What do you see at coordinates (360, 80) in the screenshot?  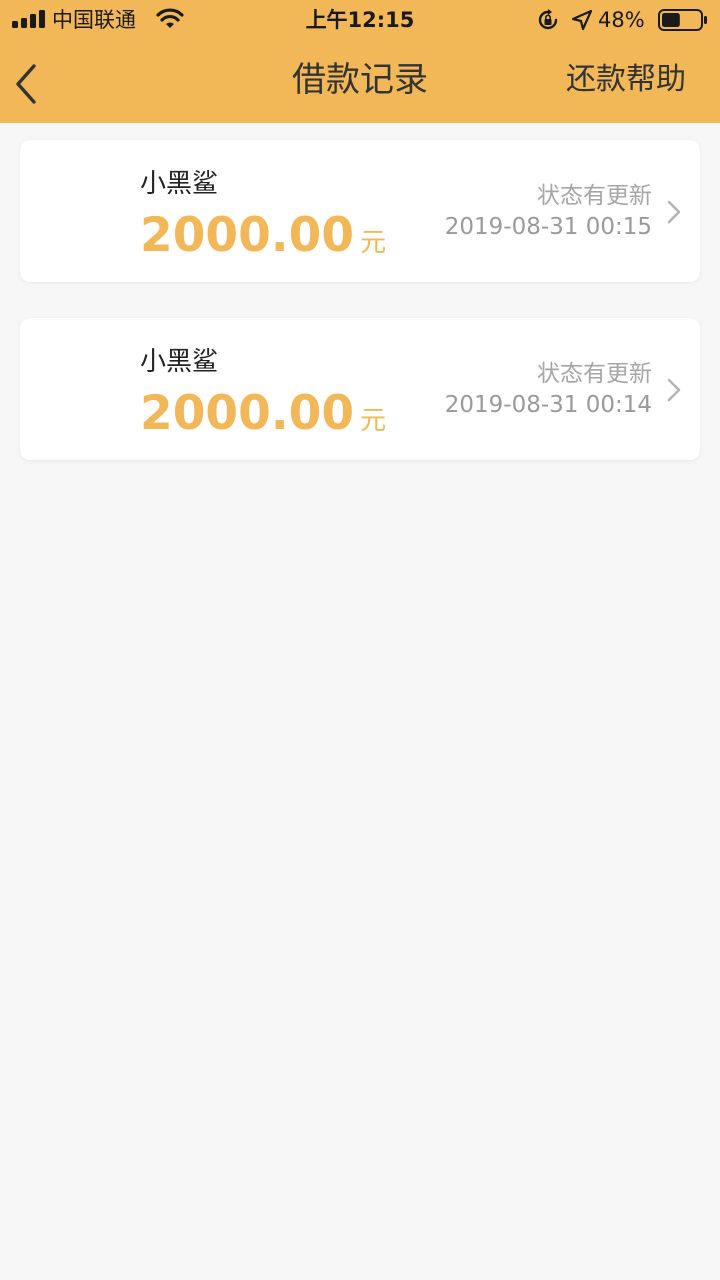 I see `page-title: 借款记录` at bounding box center [360, 80].